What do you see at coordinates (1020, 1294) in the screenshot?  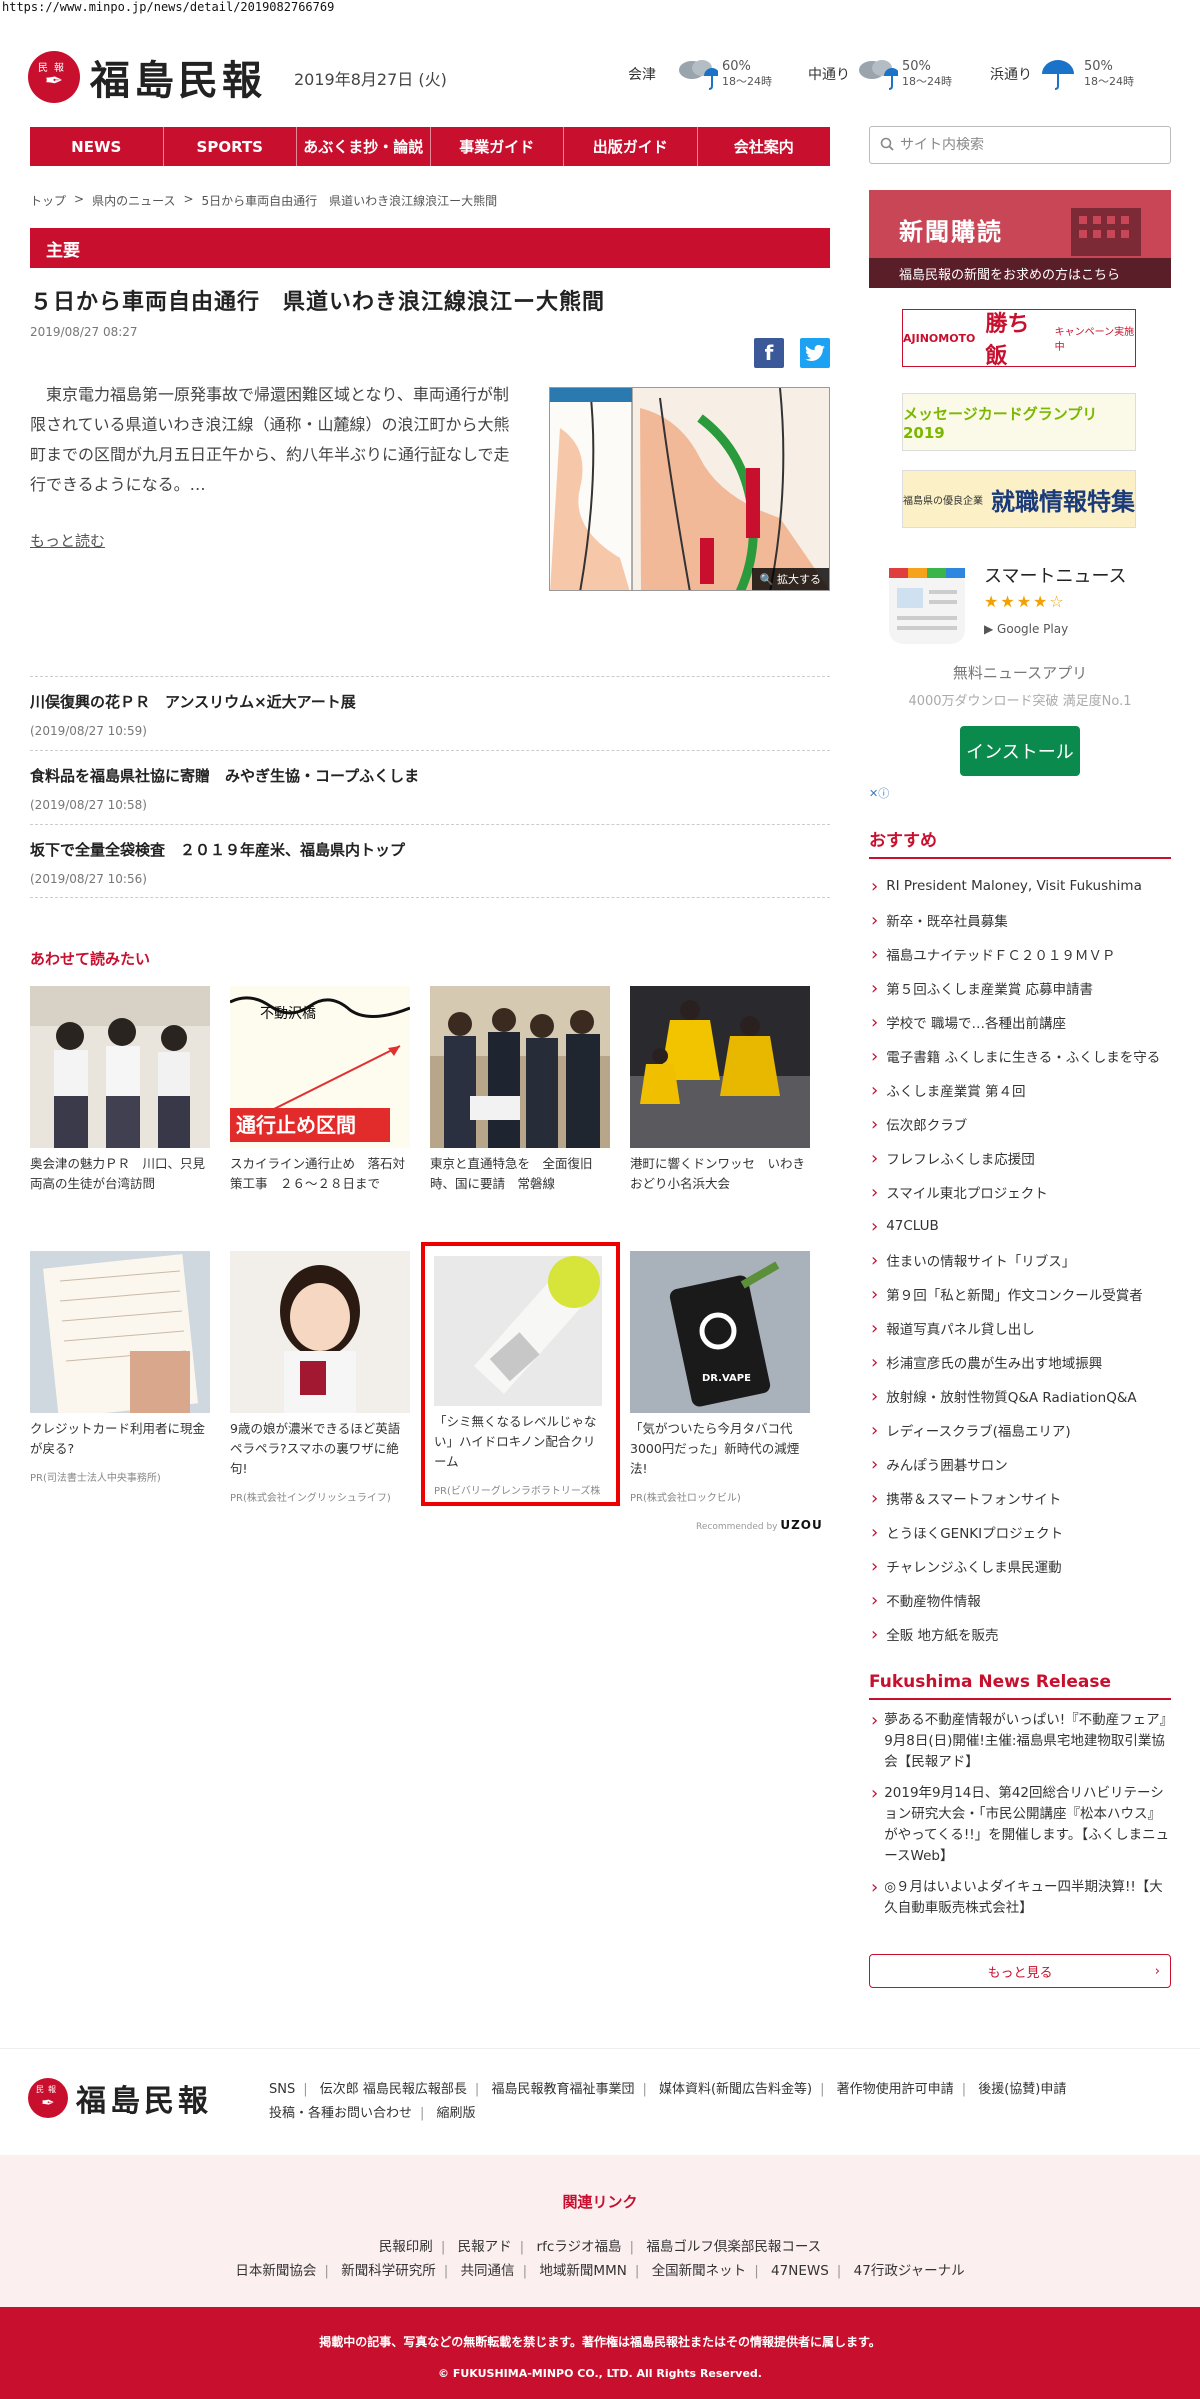 I see `list-item: 第９回「私と新聞」作文コンクール受賞者` at bounding box center [1020, 1294].